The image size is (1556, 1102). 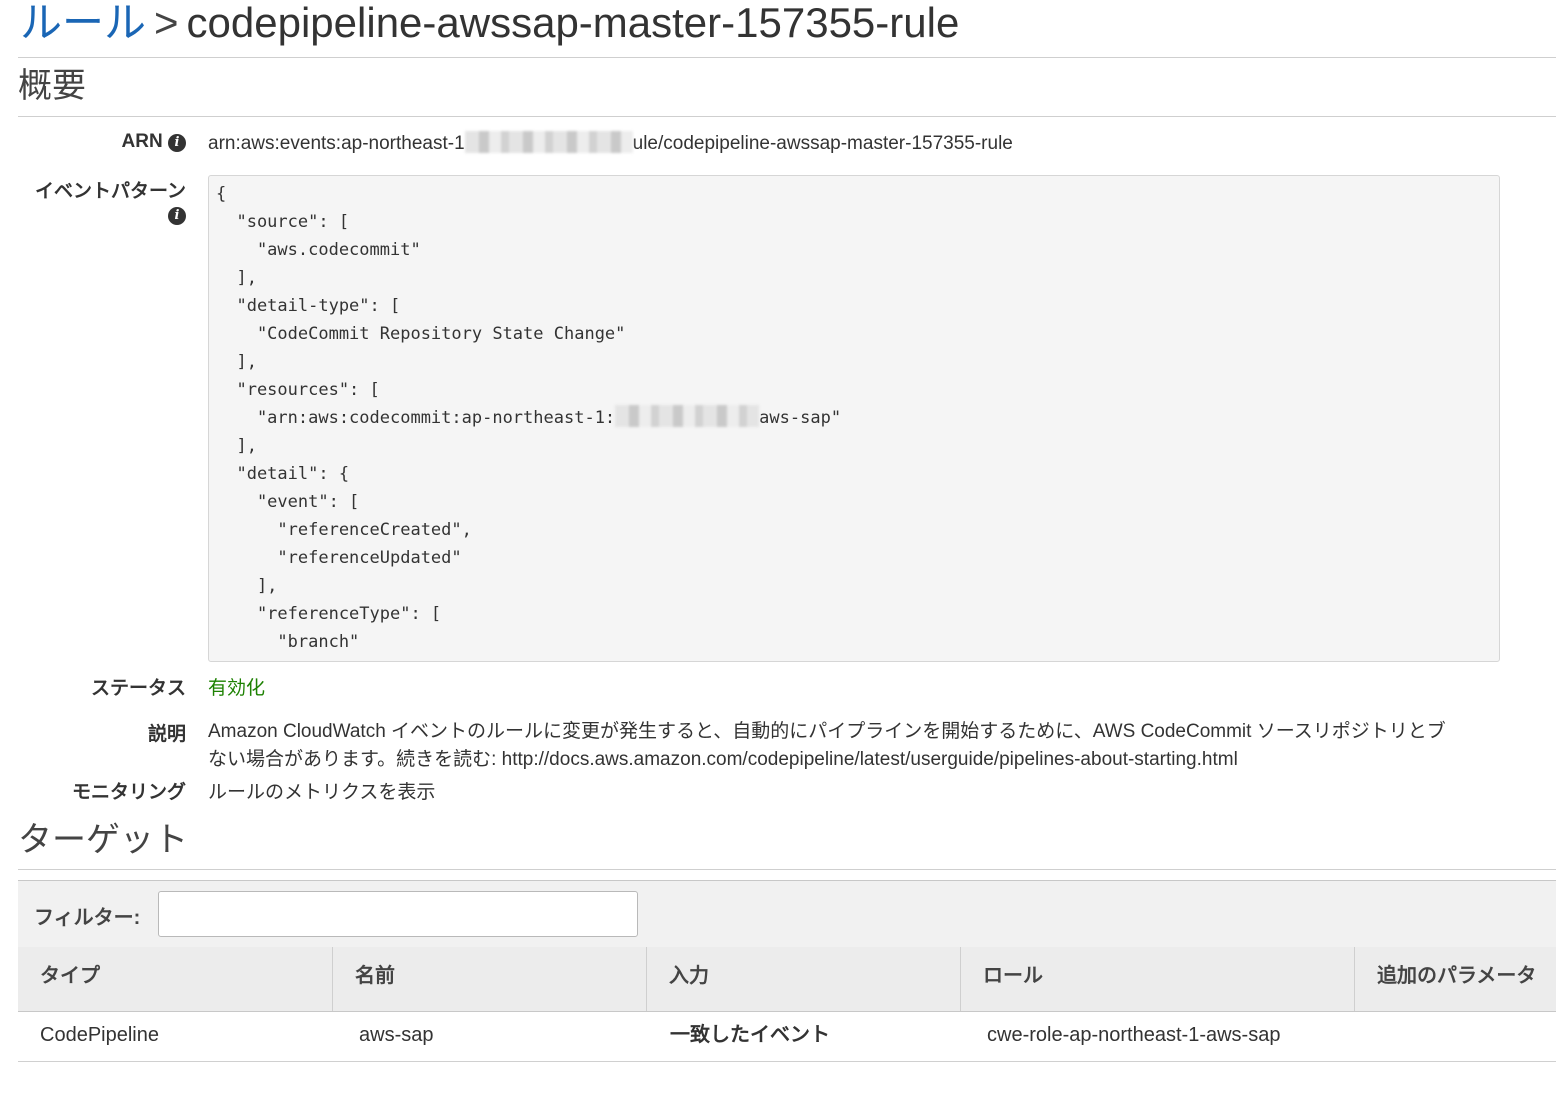 I want to click on targets-table-header: タイプ 名前 入力 ロール 追加のパラメータ, so click(x=787, y=979).